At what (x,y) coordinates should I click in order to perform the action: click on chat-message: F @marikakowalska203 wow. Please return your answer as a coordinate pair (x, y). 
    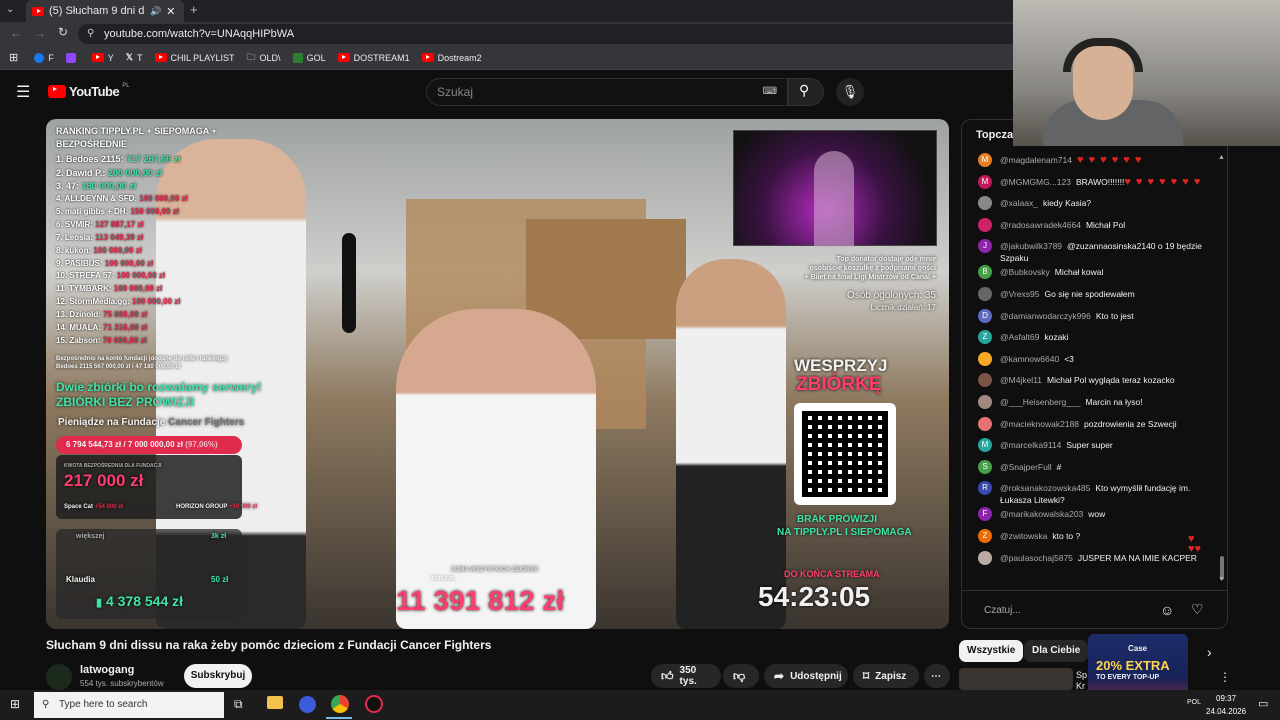
    Looking at the image, I should click on (1092, 517).